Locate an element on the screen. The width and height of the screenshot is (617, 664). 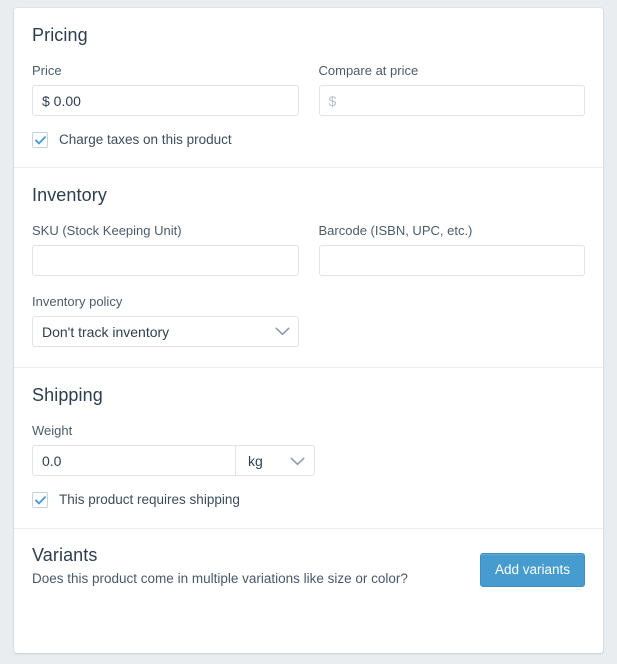
pricing-fields-row: Price Compare at price is located at coordinates (308, 89).